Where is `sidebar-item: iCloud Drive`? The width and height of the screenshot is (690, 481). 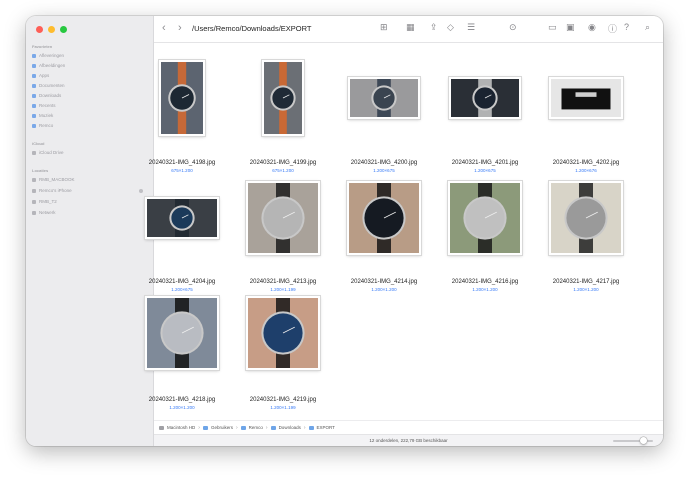 sidebar-item: iCloud Drive is located at coordinates (48, 152).